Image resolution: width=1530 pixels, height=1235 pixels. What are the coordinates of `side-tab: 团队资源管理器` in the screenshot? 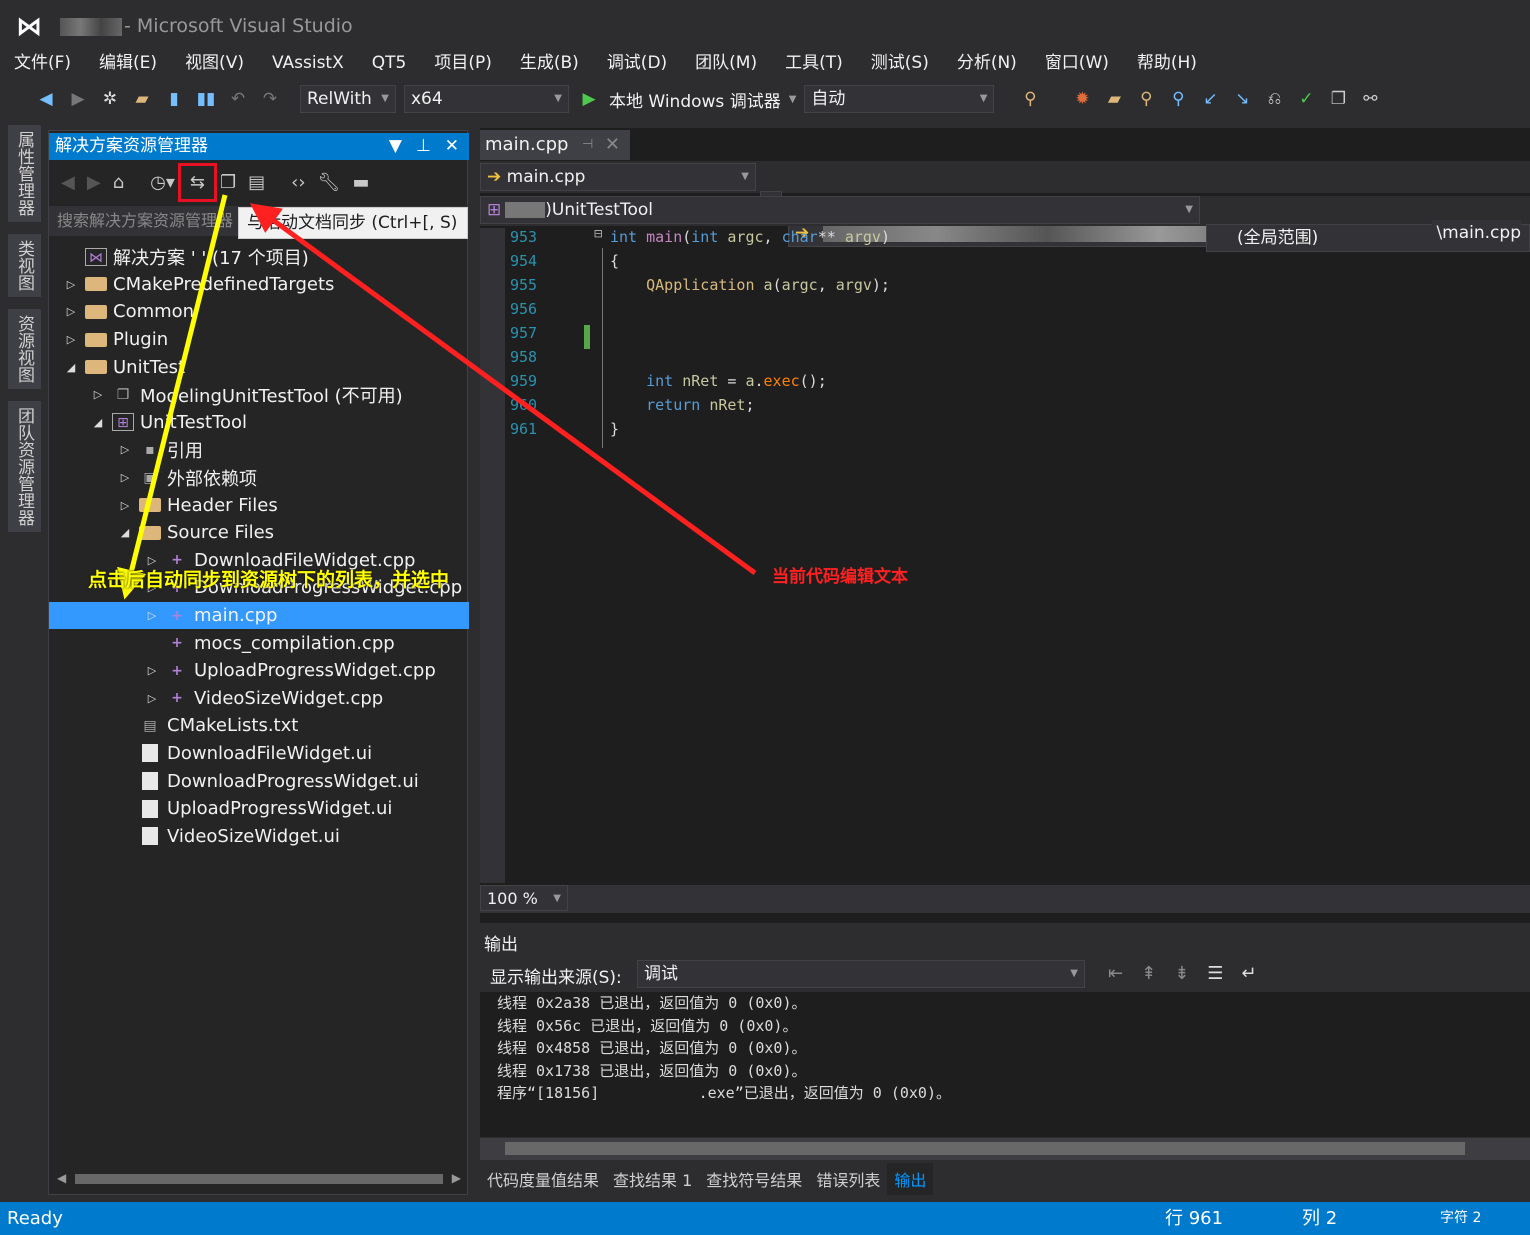 It's located at (24, 466).